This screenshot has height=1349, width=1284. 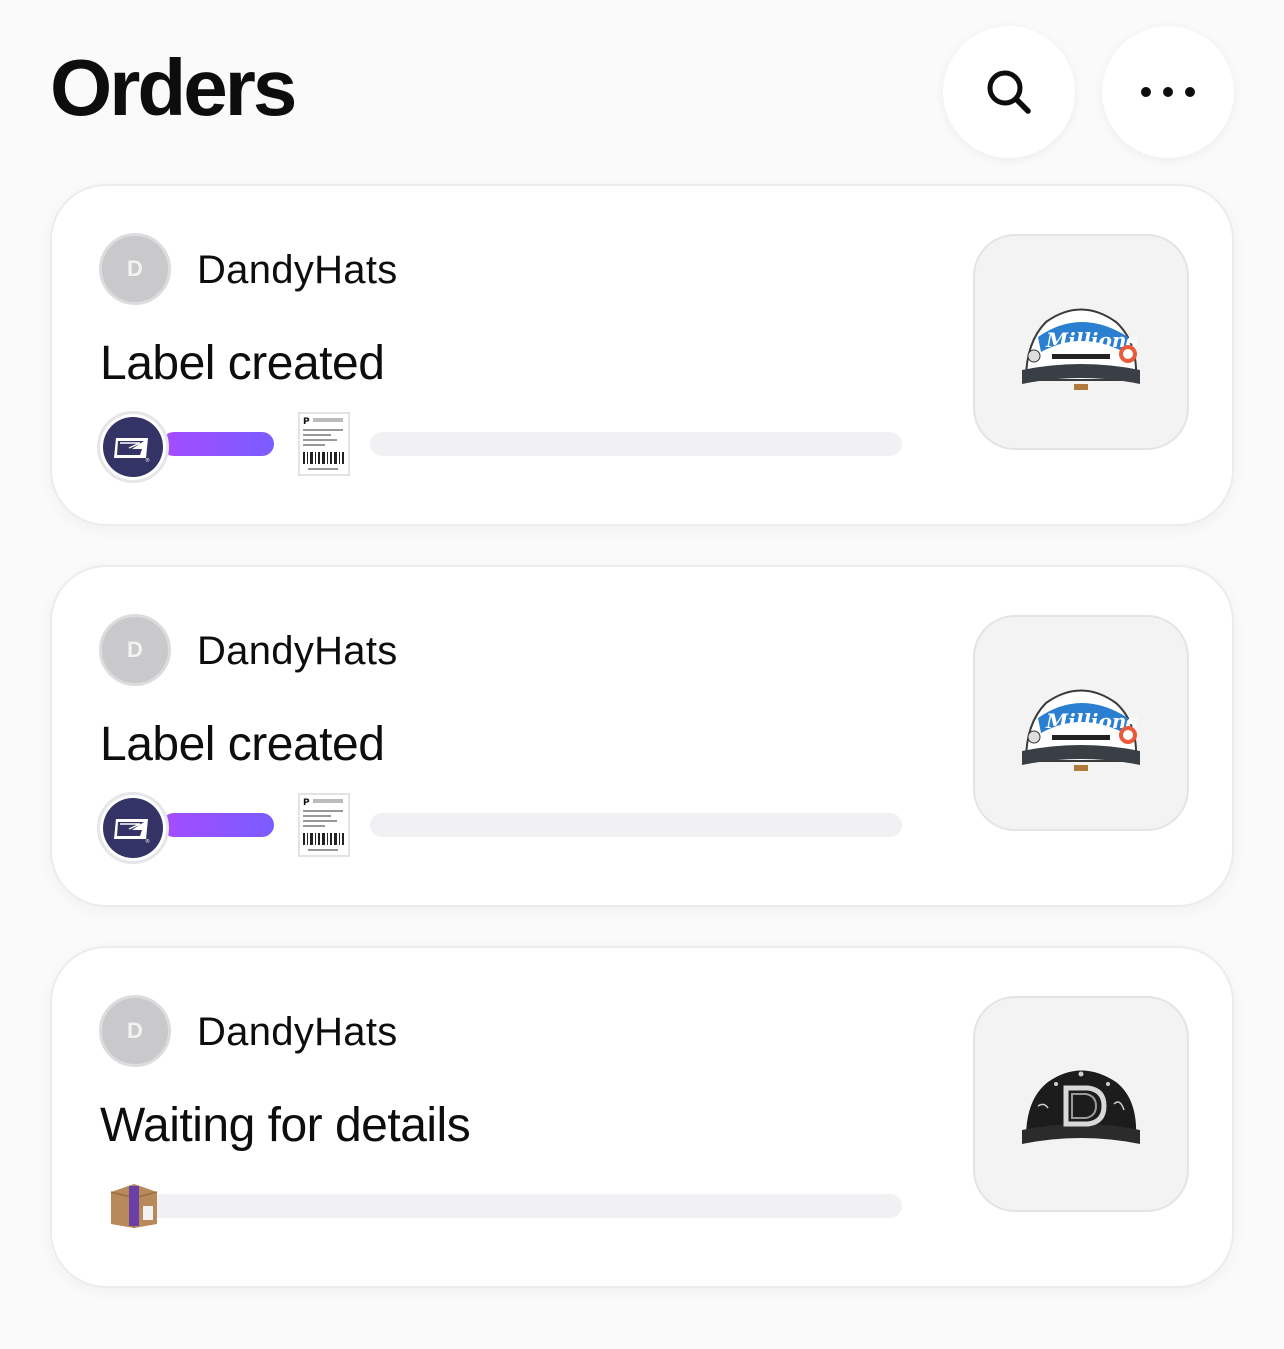 What do you see at coordinates (173, 87) in the screenshot?
I see `page-title: Orders` at bounding box center [173, 87].